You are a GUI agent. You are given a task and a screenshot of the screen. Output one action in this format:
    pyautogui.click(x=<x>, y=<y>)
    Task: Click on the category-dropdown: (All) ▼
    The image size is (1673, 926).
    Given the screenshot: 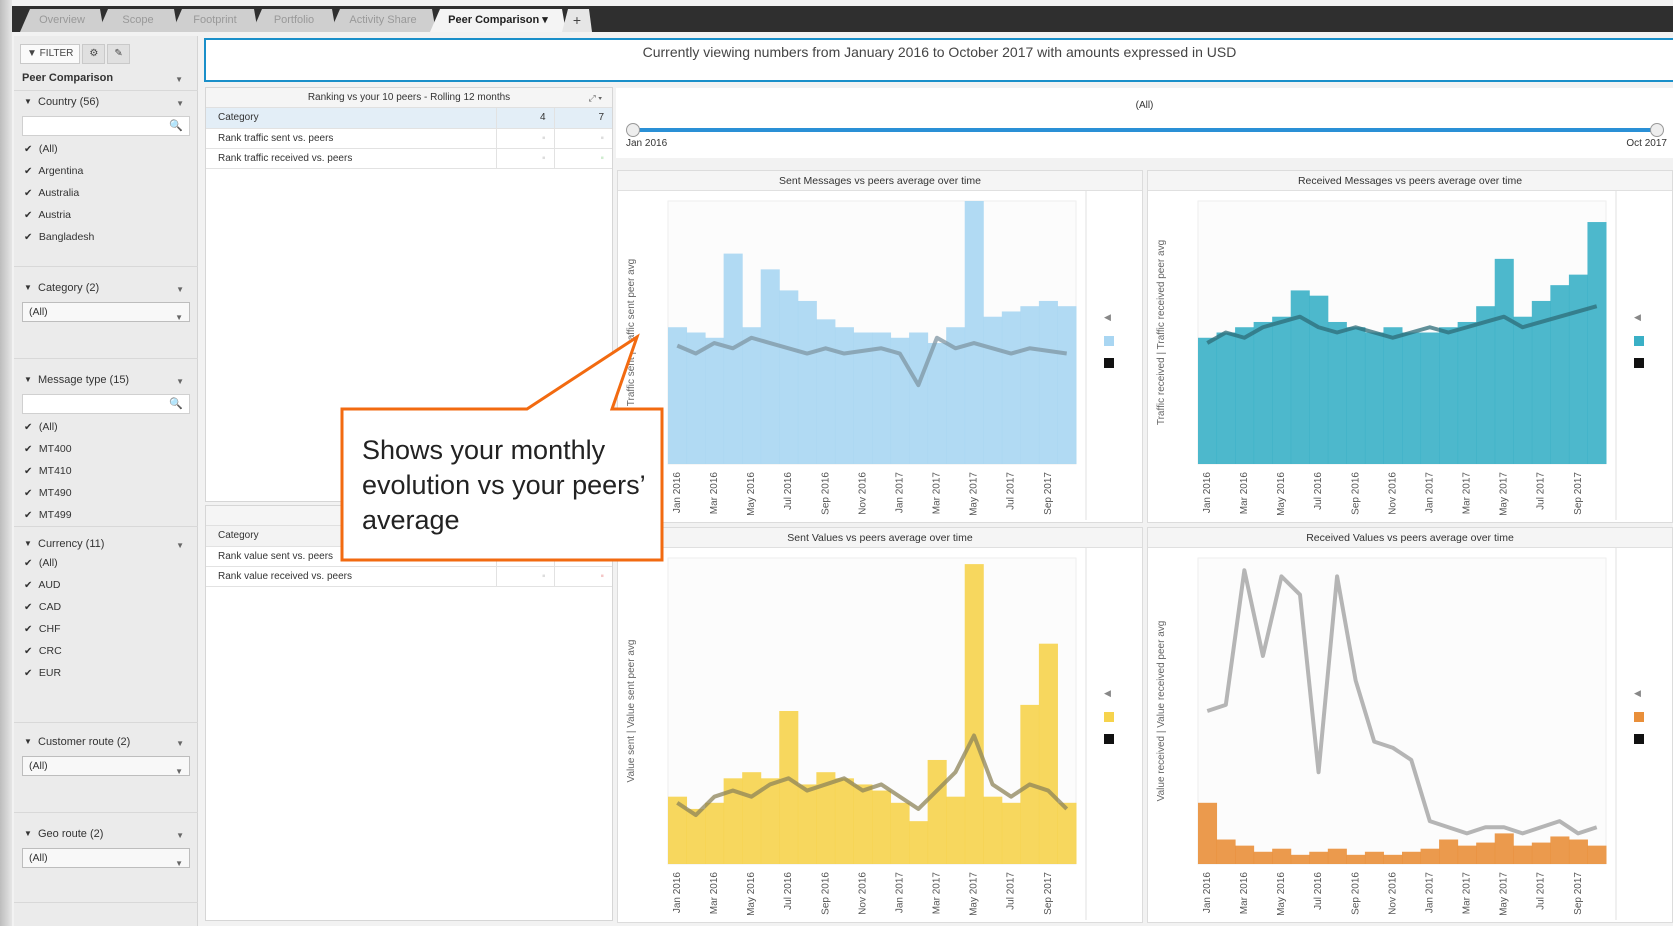 What is the action you would take?
    pyautogui.click(x=106, y=312)
    